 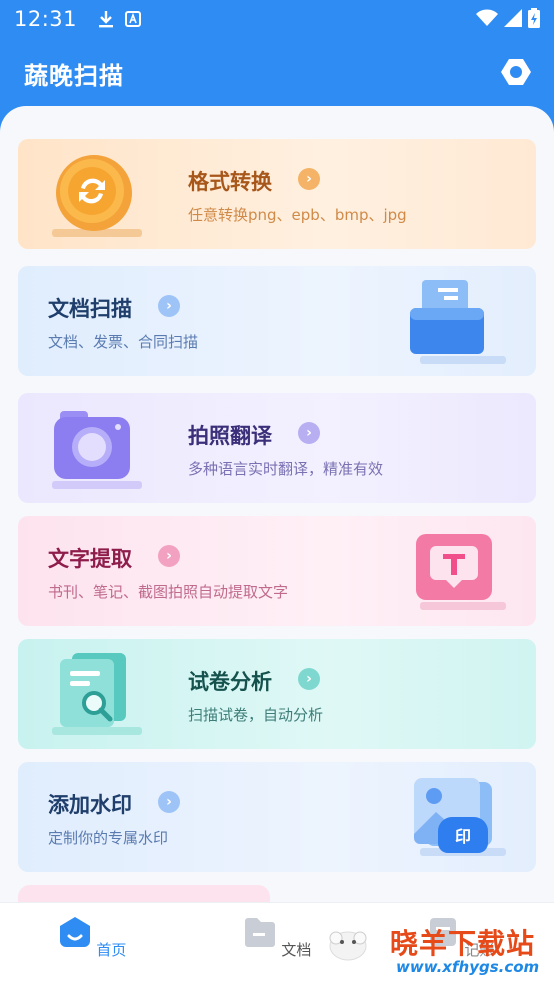 What do you see at coordinates (277, 817) in the screenshot?
I see `card-add-watermark: 添加水印 › 定制你的专属水印 印` at bounding box center [277, 817].